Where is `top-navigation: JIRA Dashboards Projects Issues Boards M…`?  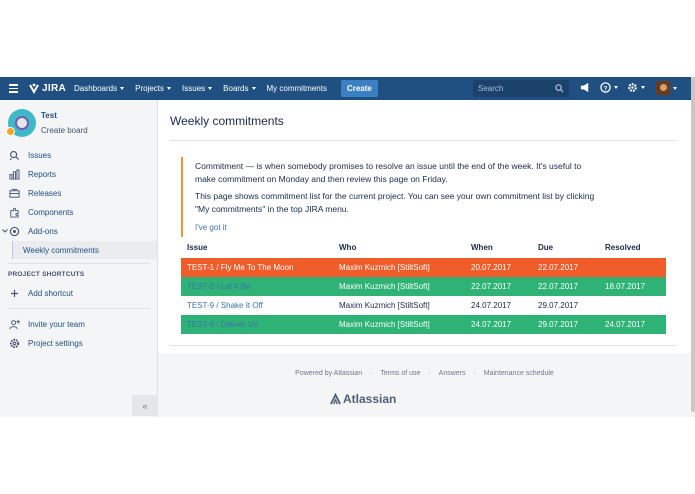
top-navigation: JIRA Dashboards Projects Issues Boards M… is located at coordinates (345, 88).